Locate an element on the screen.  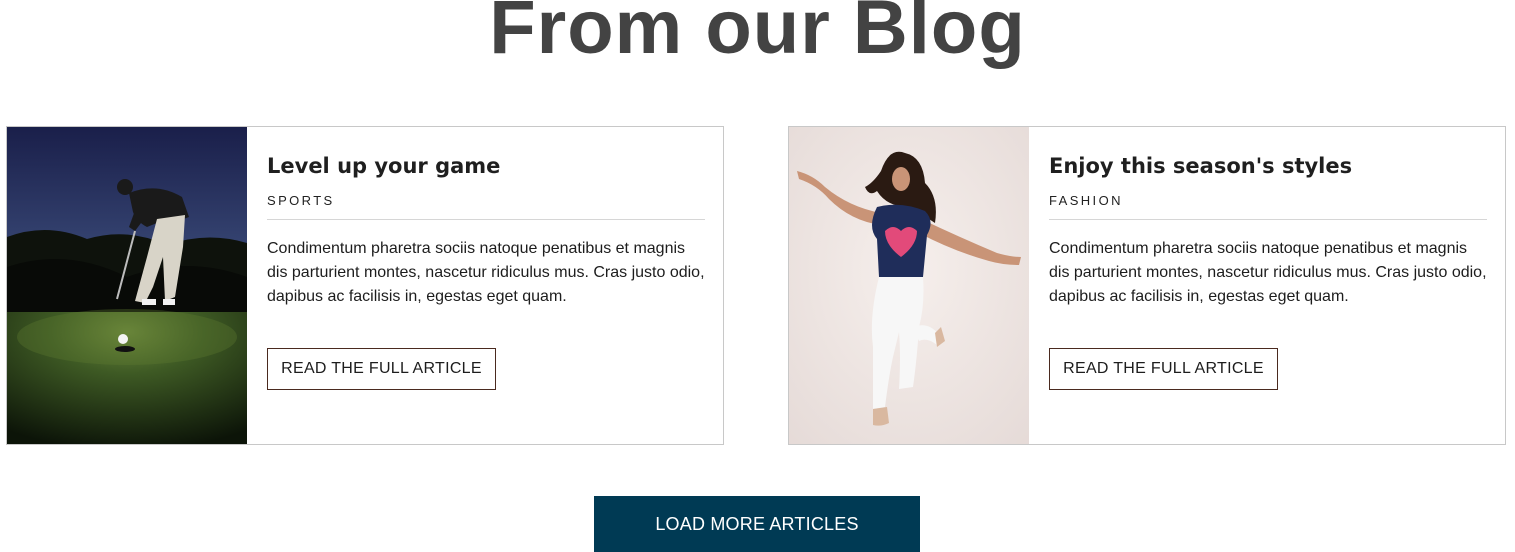
article-image-golfer is located at coordinates (127, 285).